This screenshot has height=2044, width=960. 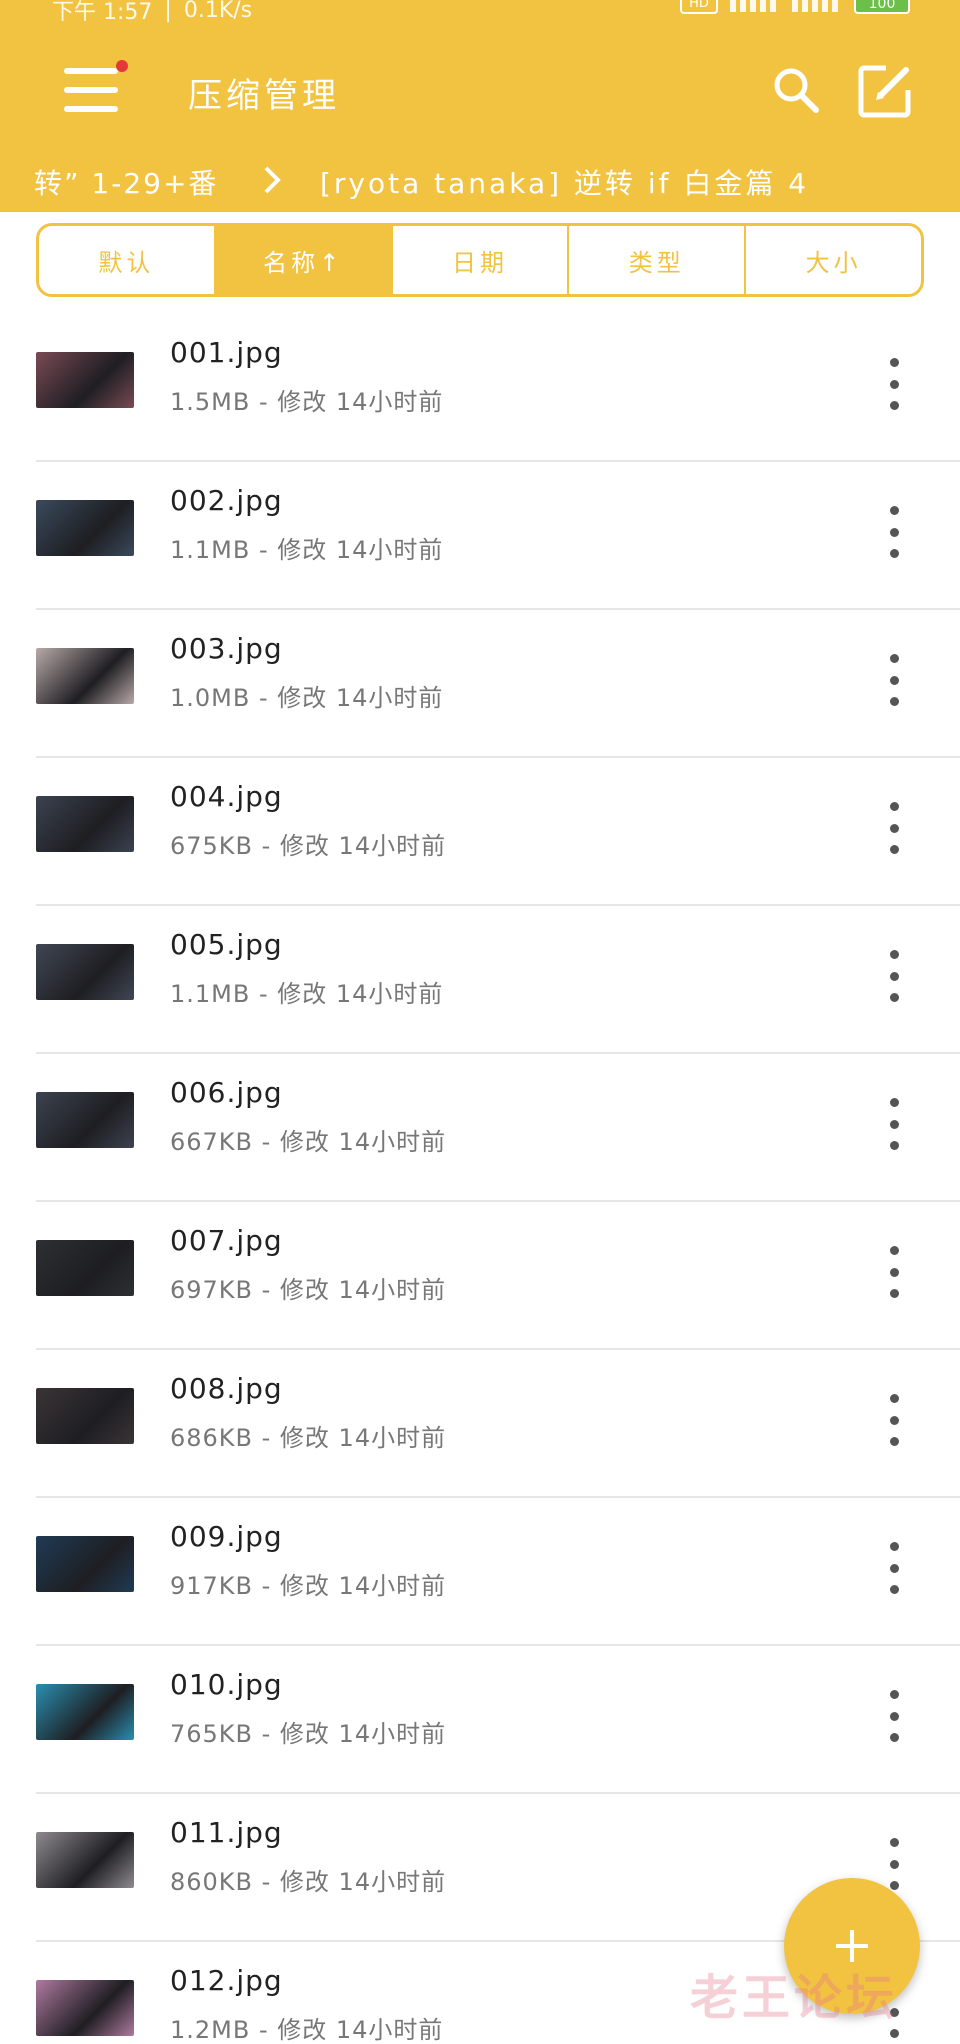 I want to click on file-name: 005.jpg, so click(x=226, y=944).